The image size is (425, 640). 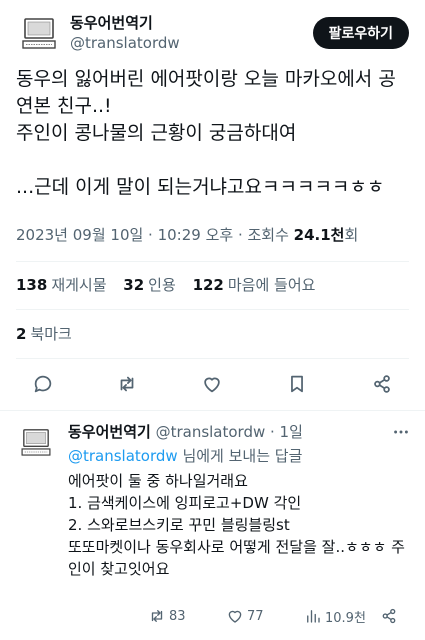 I want to click on retweets-label: 재게시물, so click(x=79, y=285).